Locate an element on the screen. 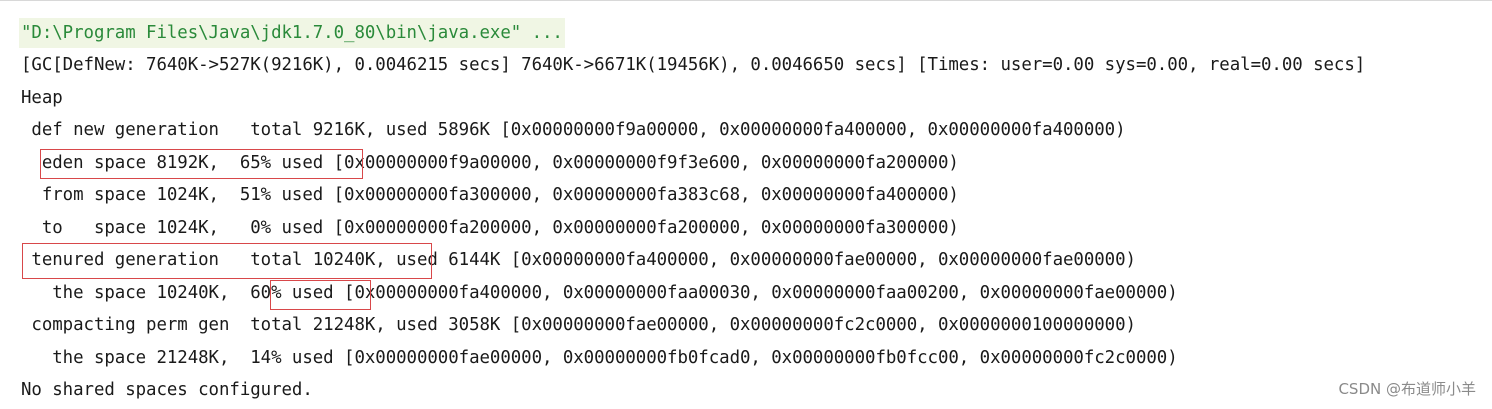 Image resolution: width=1492 pixels, height=409 pixels. watermark-text: CSDN @布道师小羊 is located at coordinates (1407, 389).